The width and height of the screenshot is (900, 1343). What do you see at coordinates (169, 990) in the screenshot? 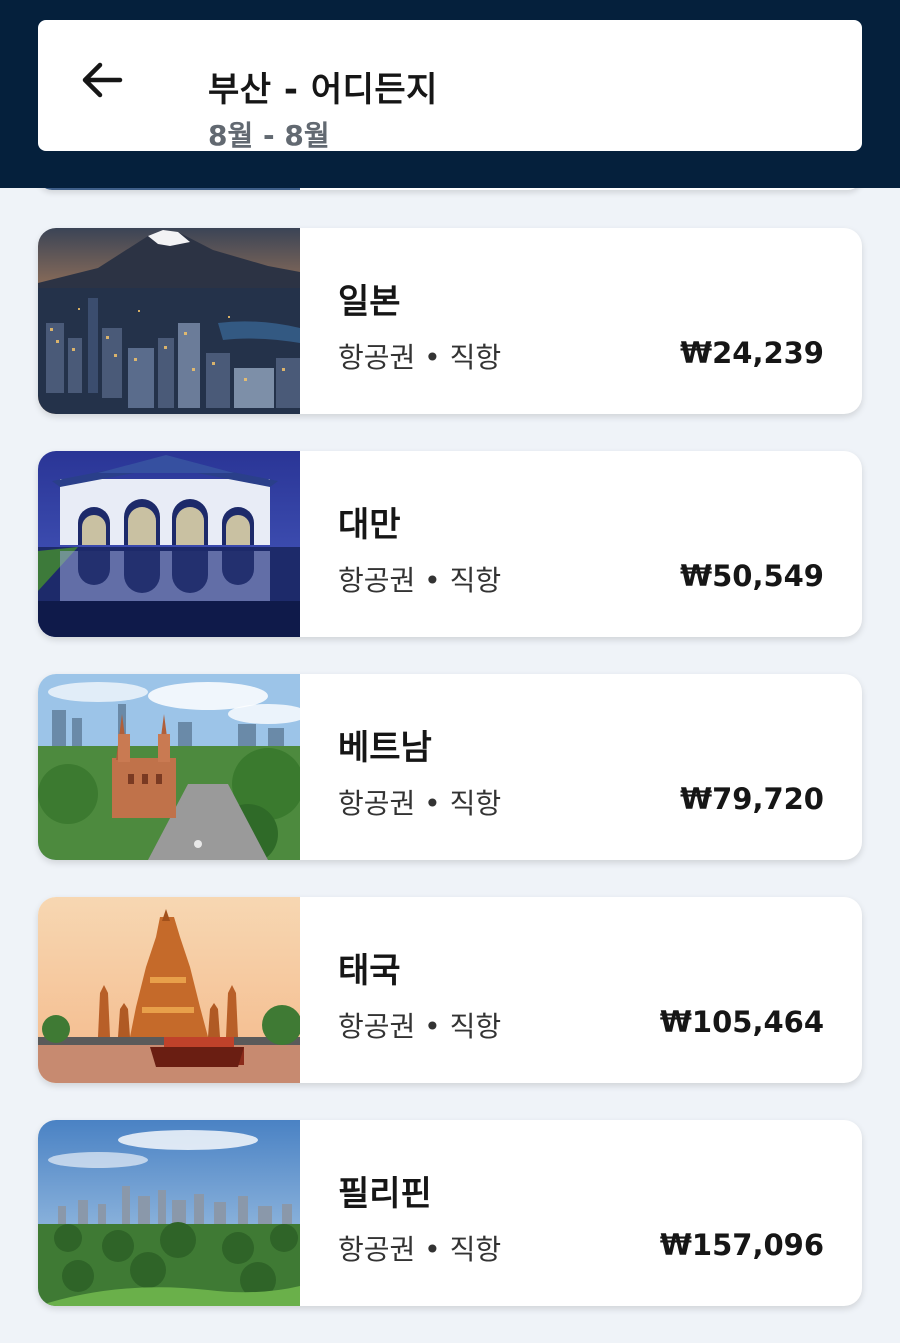
I see `wat-arun-image` at bounding box center [169, 990].